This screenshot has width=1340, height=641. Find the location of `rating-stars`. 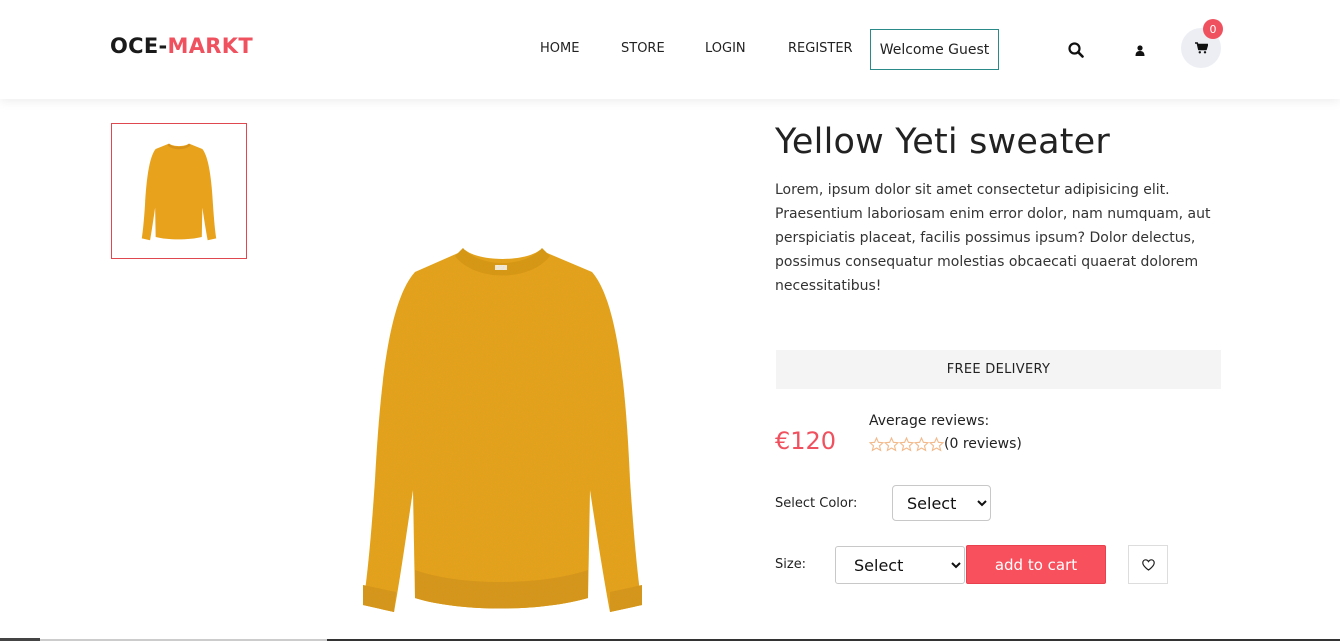

rating-stars is located at coordinates (906, 445).